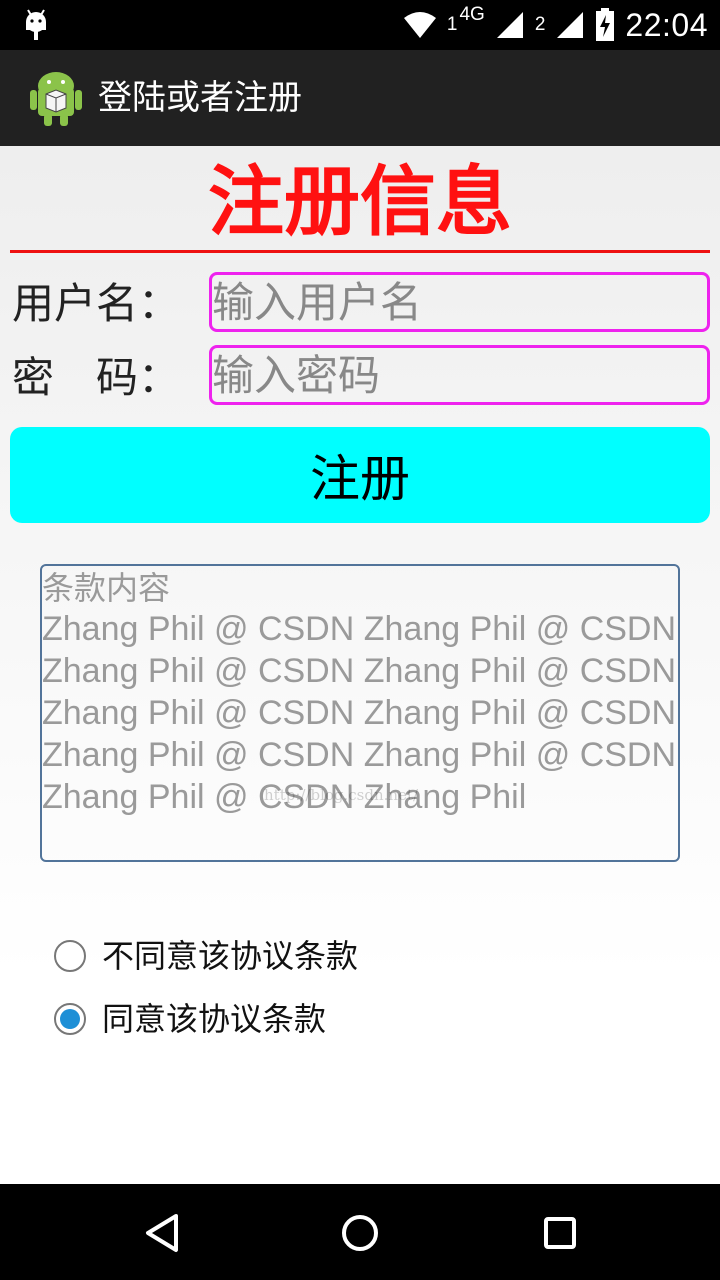 This screenshot has width=720, height=1280. Describe the element at coordinates (106, 588) in the screenshot. I see `terms-heading: 条款内容` at that location.